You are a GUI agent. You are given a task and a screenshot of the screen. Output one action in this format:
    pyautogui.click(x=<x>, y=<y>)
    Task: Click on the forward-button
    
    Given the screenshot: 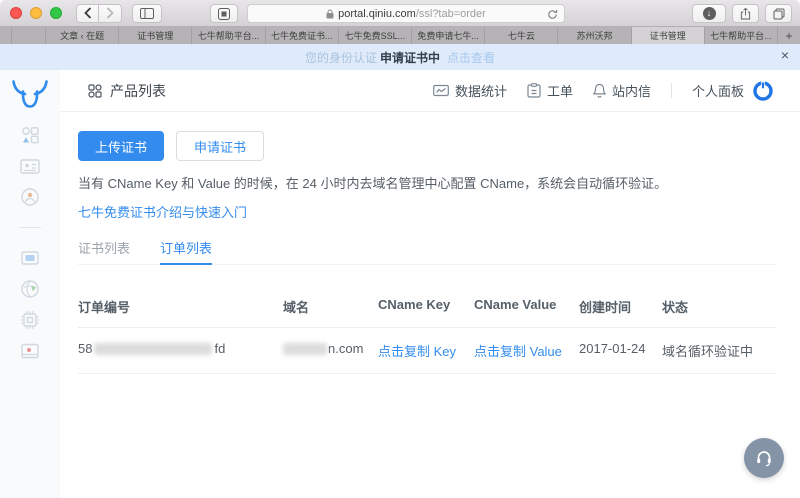 What is the action you would take?
    pyautogui.click(x=110, y=13)
    